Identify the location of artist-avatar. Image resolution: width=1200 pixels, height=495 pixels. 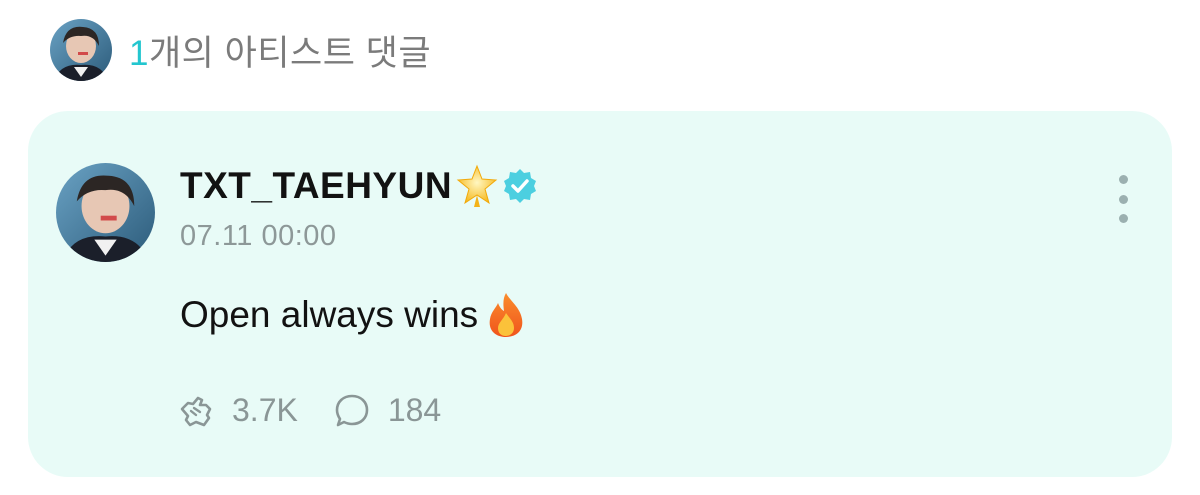
(81, 50).